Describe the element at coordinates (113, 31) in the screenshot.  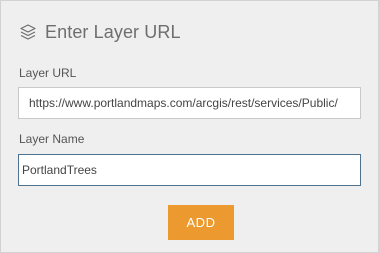
I see `panel-title: Enter Layer URL` at that location.